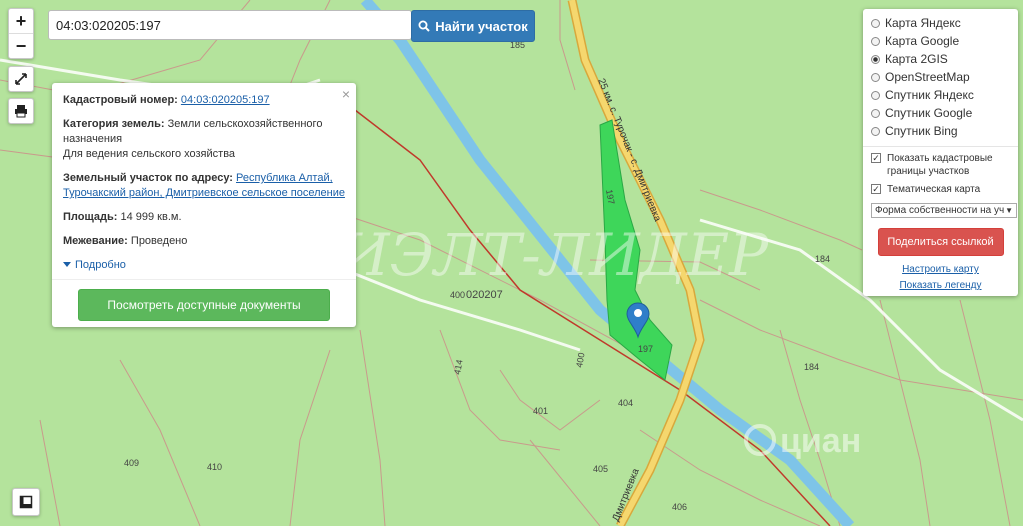 The height and width of the screenshot is (526, 1023). I want to click on address-label: Земельный участок по адресу:, so click(148, 178).